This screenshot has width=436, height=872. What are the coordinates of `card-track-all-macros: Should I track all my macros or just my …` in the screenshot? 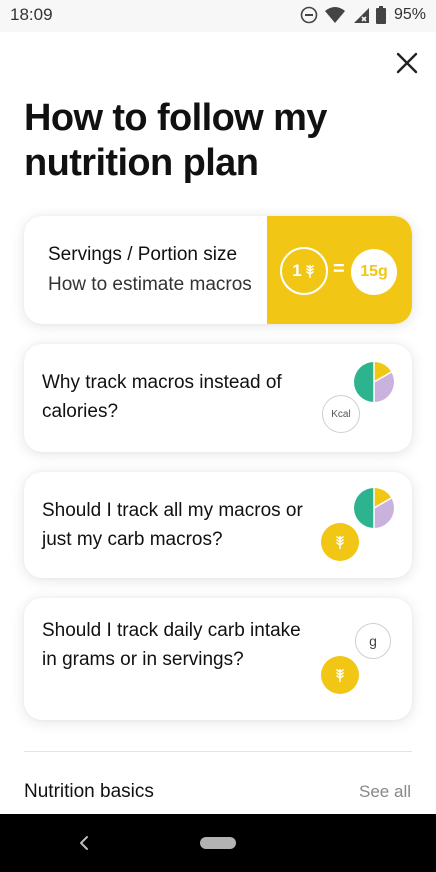 It's located at (218, 525).